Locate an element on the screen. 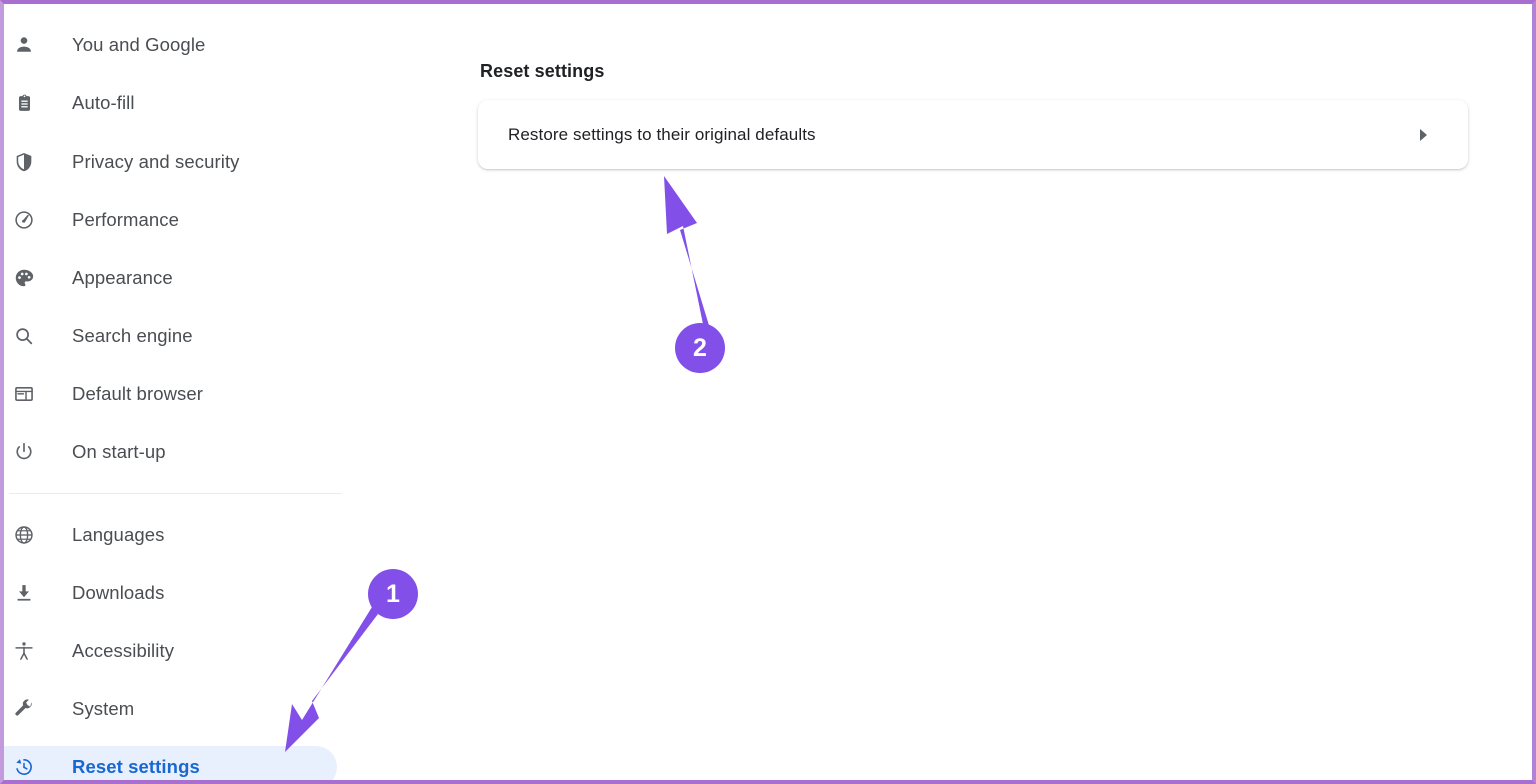 Image resolution: width=1536 pixels, height=784 pixels. sidebar-item-label: Default browser is located at coordinates (138, 393).